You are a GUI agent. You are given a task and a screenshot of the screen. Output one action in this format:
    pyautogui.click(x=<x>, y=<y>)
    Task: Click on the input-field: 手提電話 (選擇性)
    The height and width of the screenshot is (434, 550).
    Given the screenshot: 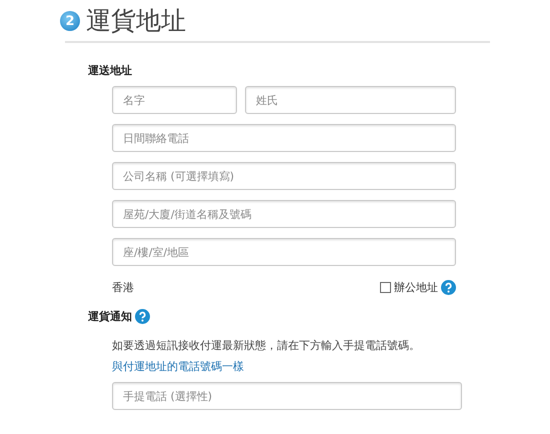 What is the action you would take?
    pyautogui.click(x=287, y=396)
    